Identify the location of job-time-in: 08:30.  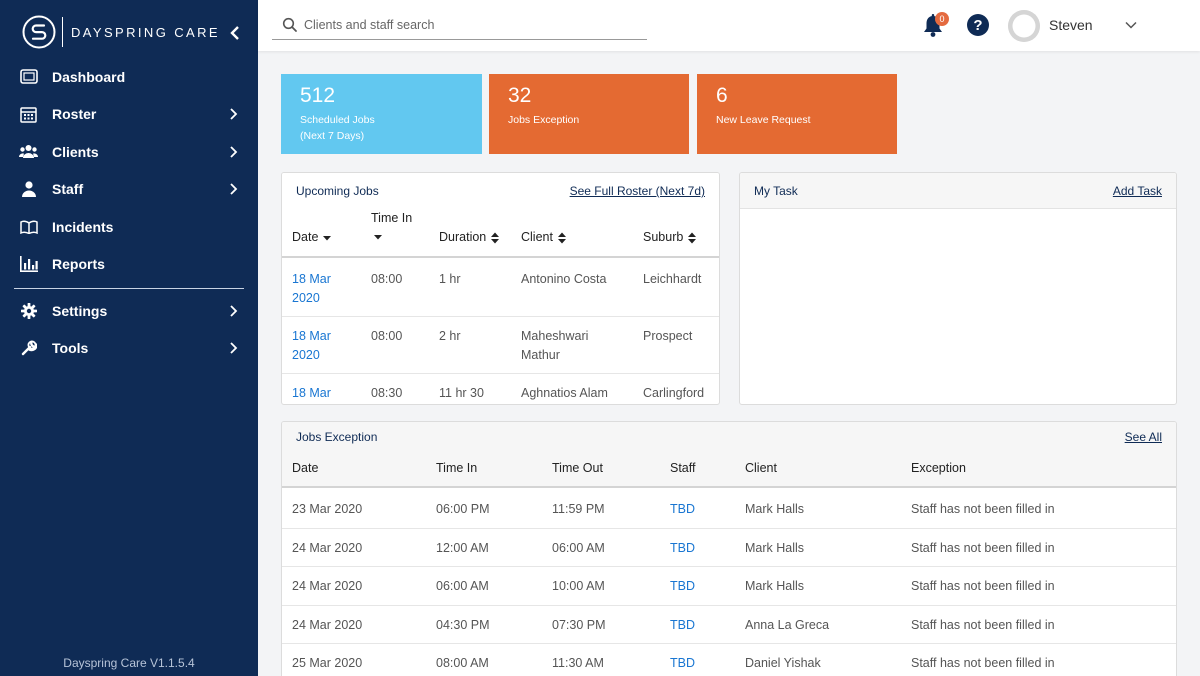
(387, 393).